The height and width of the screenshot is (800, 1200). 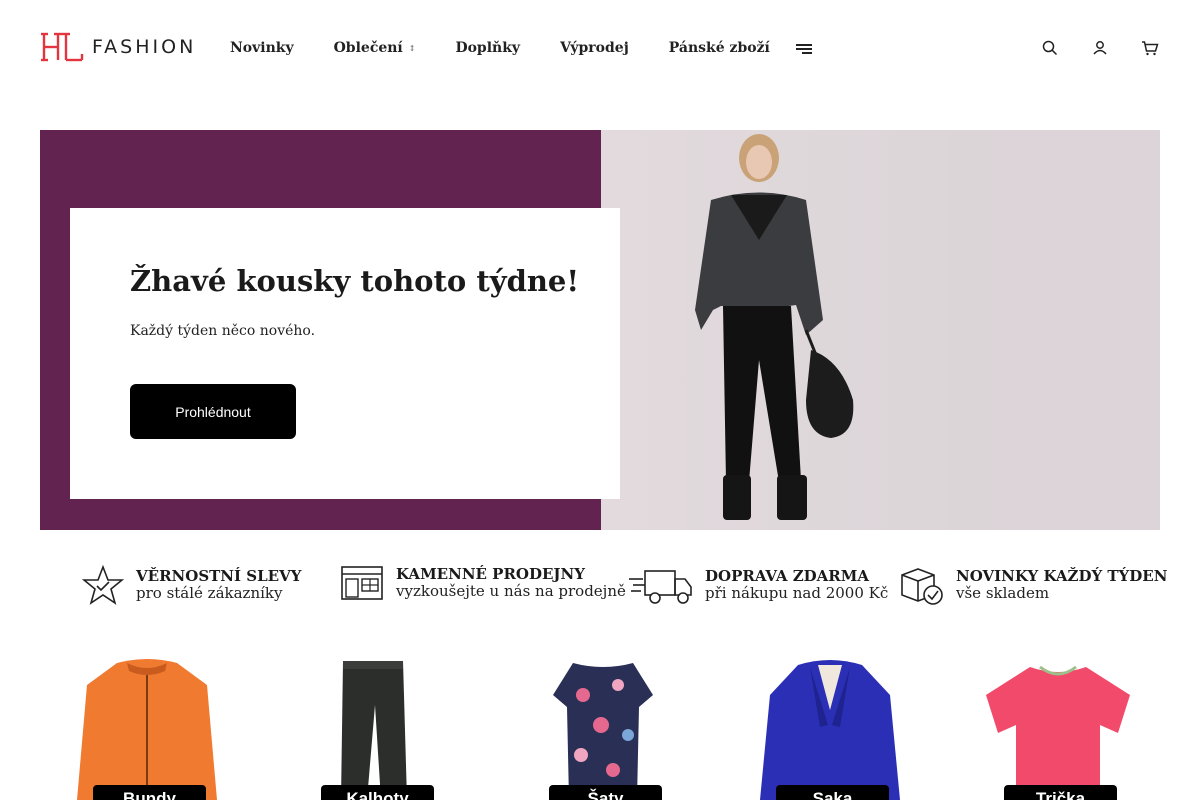 I want to click on nav-item-panske-zbozi: Pánské zboží, so click(x=719, y=48).